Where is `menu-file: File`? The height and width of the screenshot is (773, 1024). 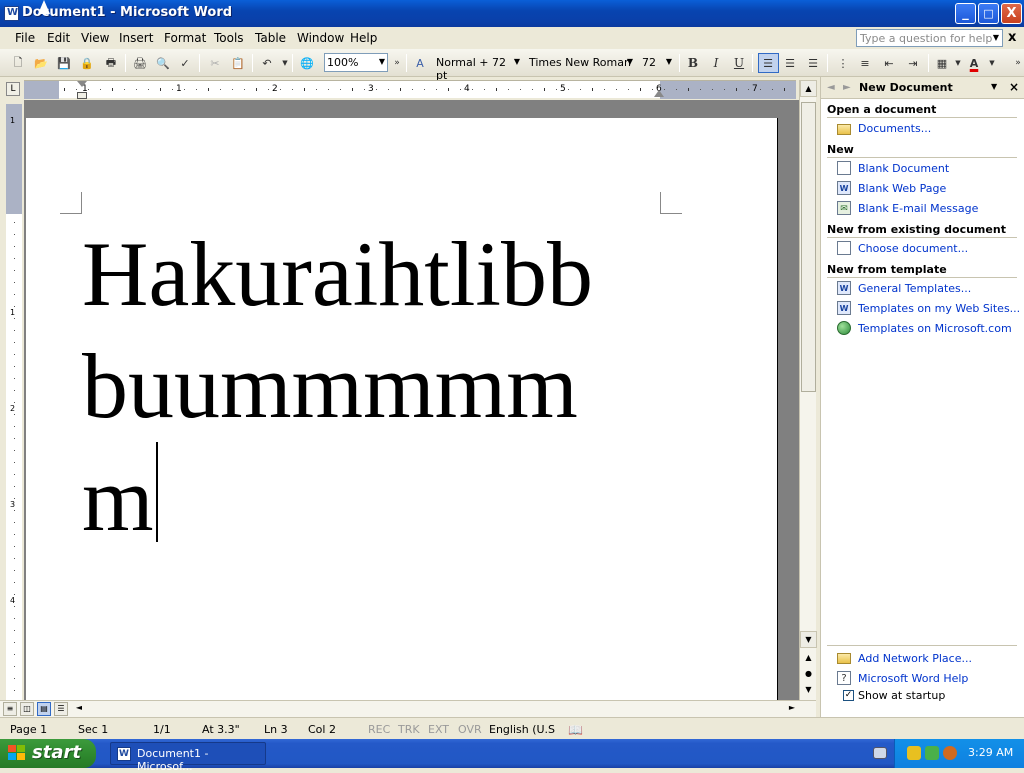 menu-file: File is located at coordinates (25, 38).